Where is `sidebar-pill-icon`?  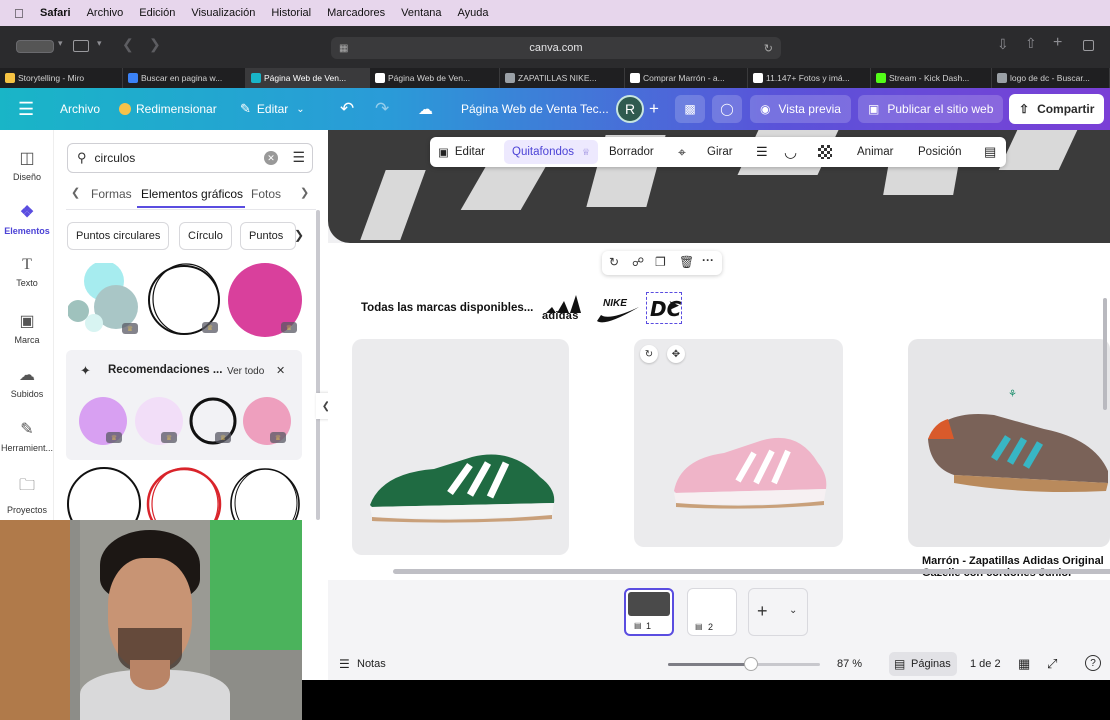
sidebar-pill-icon is located at coordinates (35, 46).